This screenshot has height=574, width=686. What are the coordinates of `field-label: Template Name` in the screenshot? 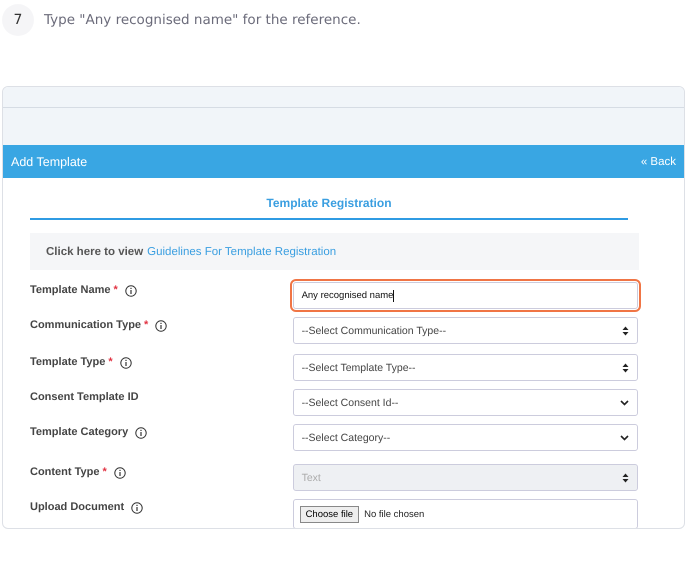 It's located at (70, 290).